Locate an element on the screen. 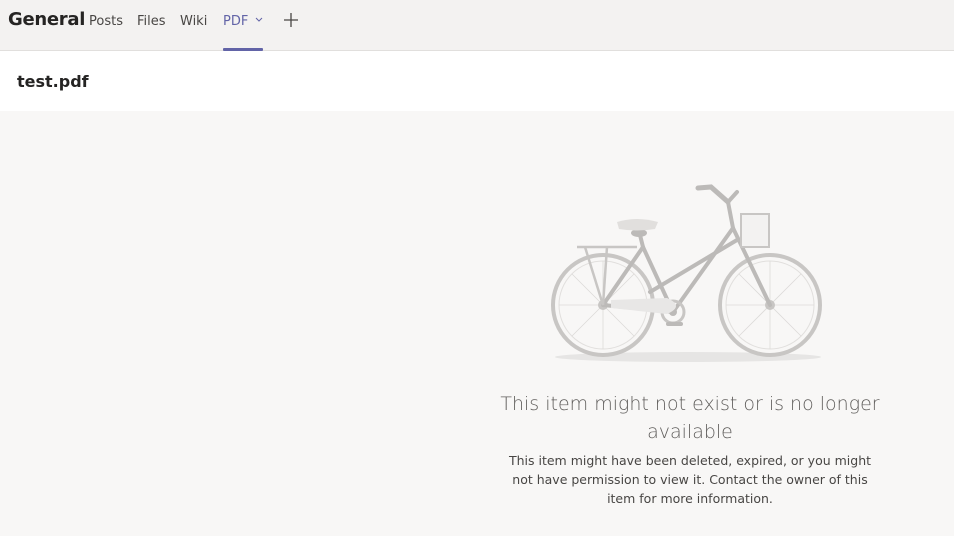  tab-pdf: PDF is located at coordinates (243, 32).